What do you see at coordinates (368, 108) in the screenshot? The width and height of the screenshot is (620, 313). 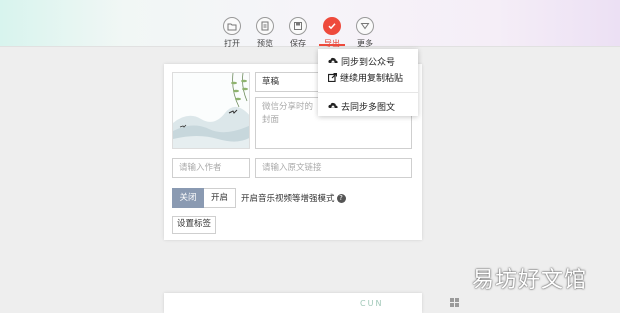 I see `menu-item-label: 去同步多图文` at bounding box center [368, 108].